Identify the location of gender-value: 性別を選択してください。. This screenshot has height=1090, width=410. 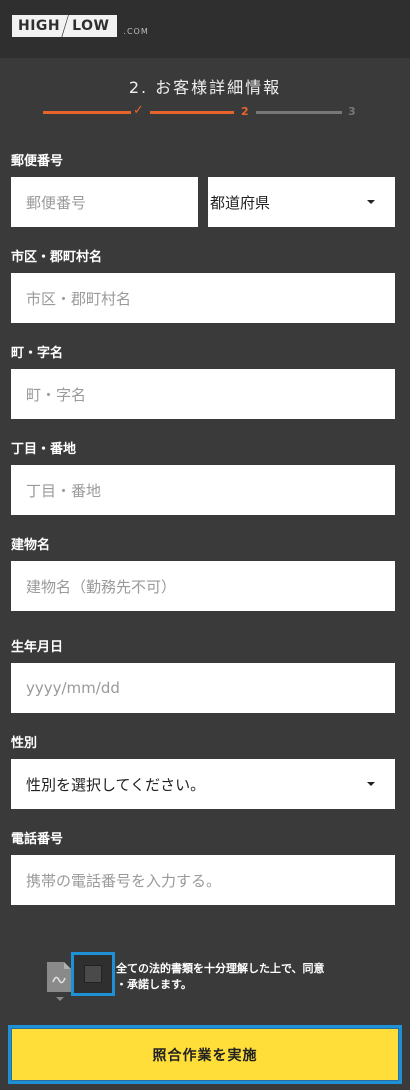
(116, 784).